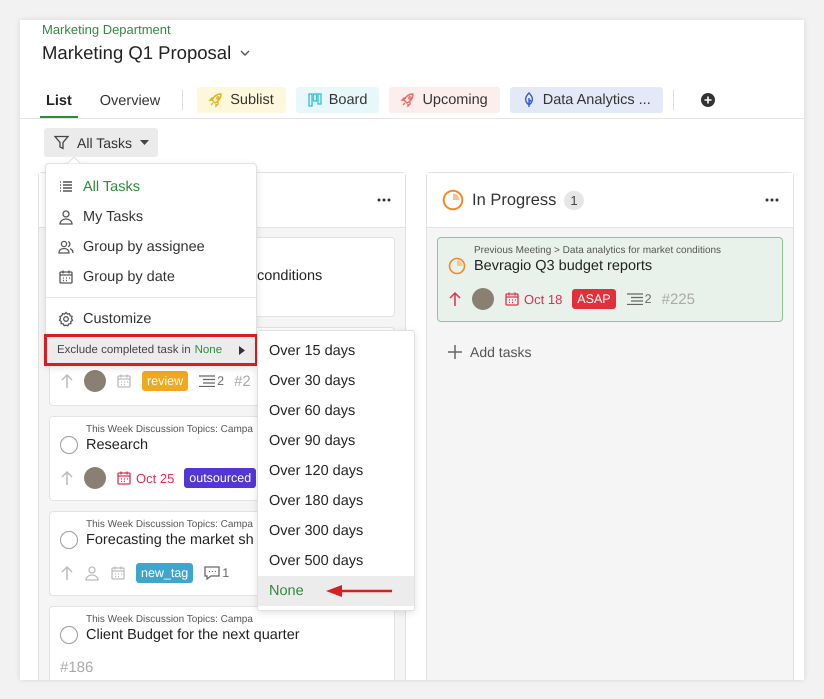  I want to click on task-id: #225, so click(678, 299).